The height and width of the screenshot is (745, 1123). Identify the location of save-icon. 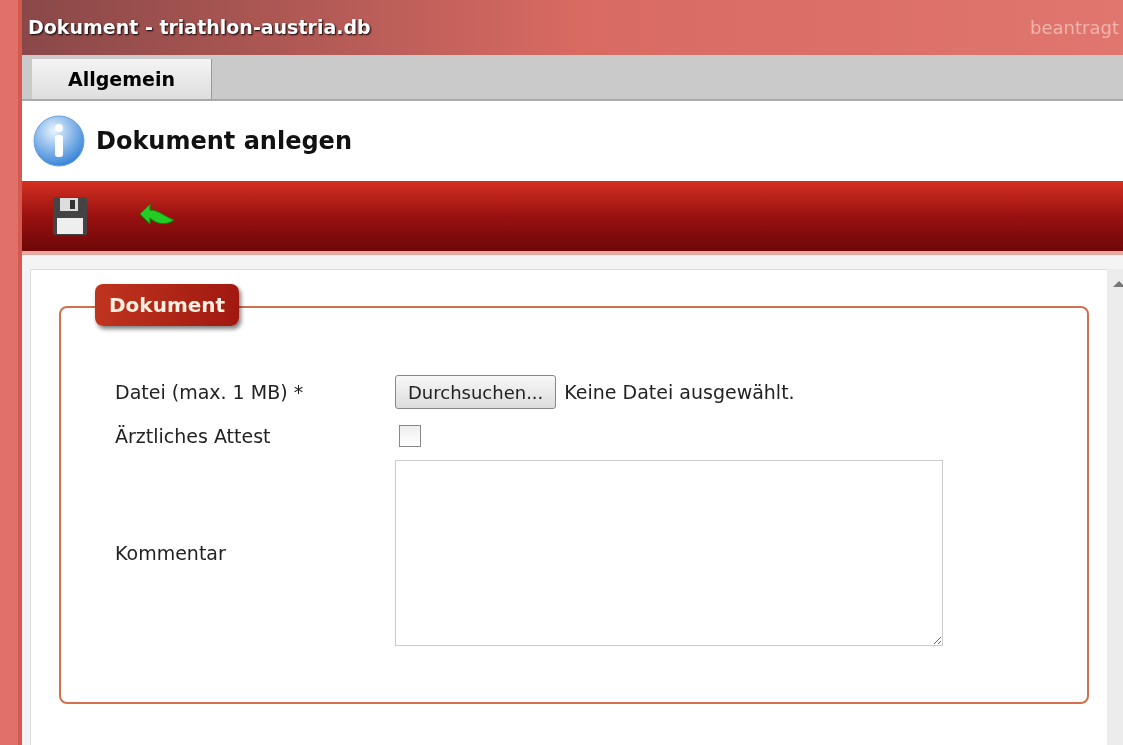
(70, 216).